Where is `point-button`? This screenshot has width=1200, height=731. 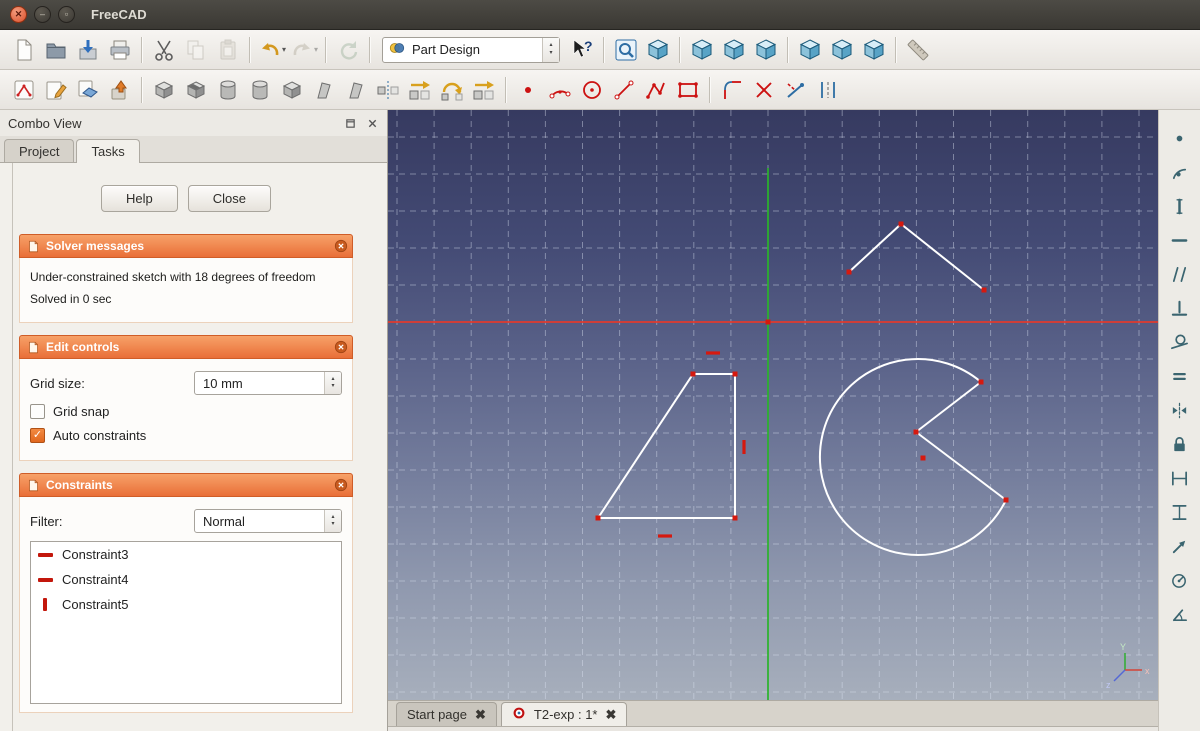 point-button is located at coordinates (528, 90).